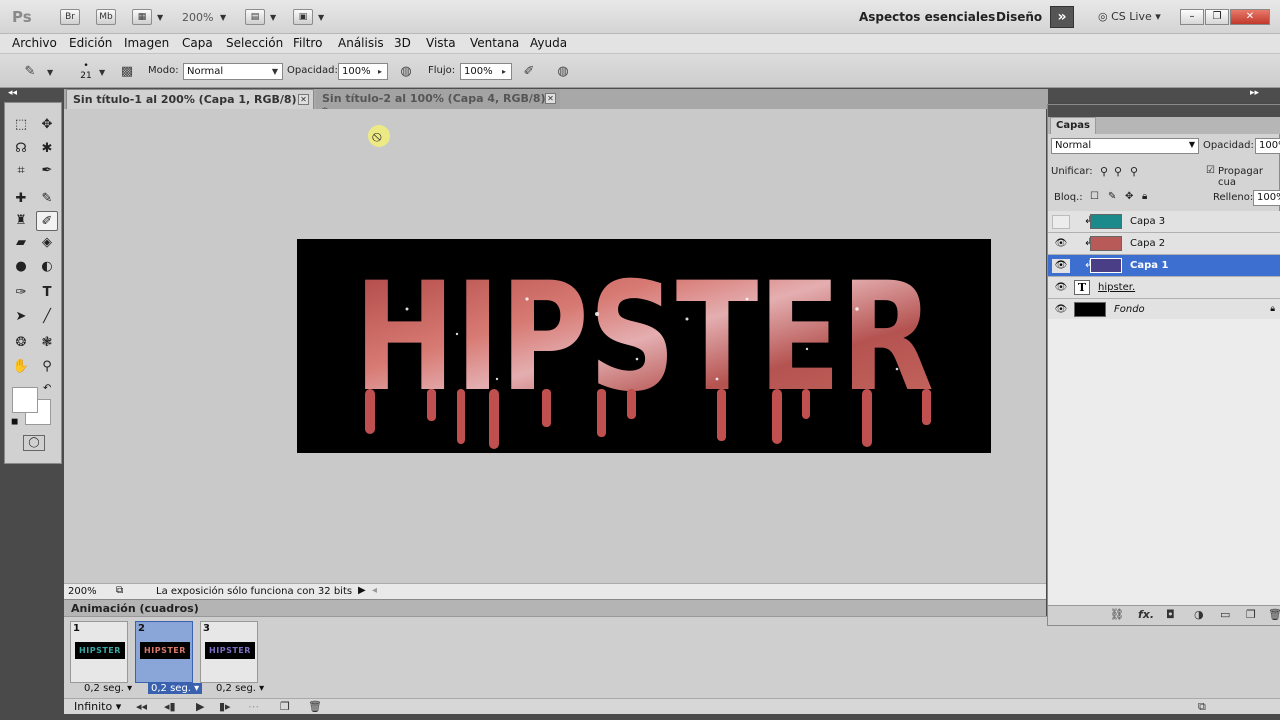  I want to click on loop-select: Infinito ▾, so click(97, 706).